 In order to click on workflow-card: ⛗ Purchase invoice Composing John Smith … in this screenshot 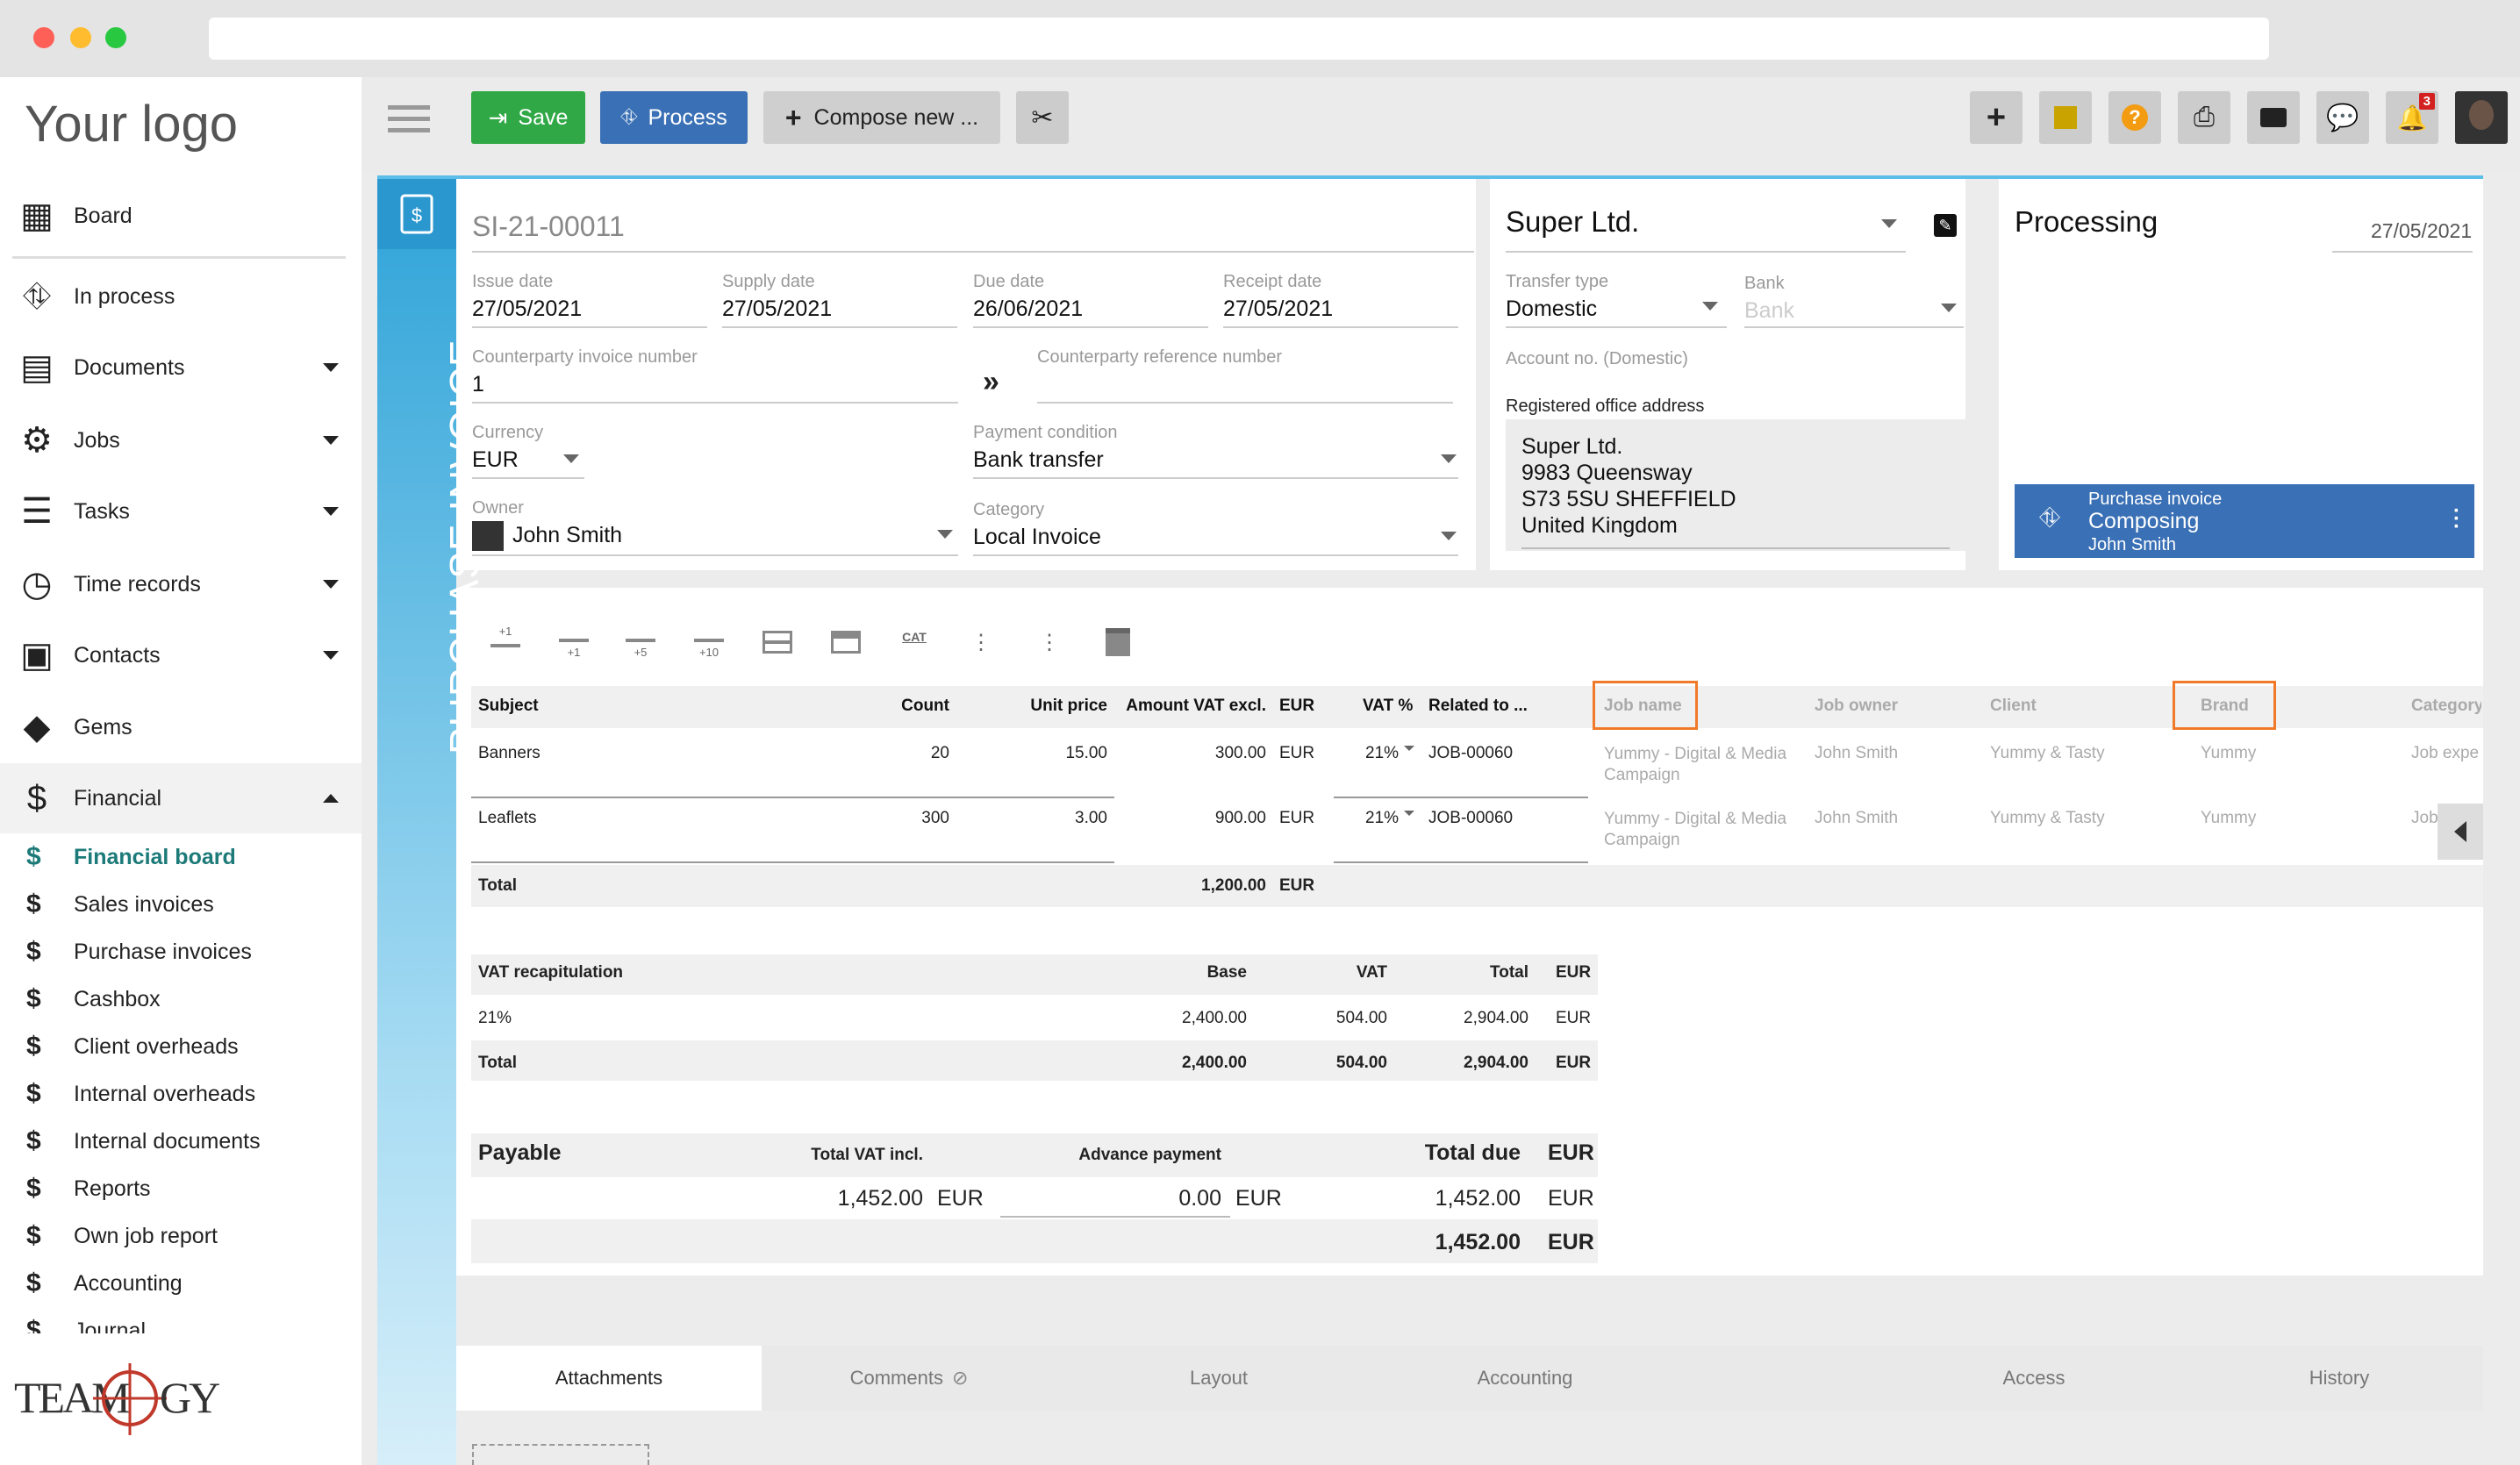, I will do `click(2244, 521)`.